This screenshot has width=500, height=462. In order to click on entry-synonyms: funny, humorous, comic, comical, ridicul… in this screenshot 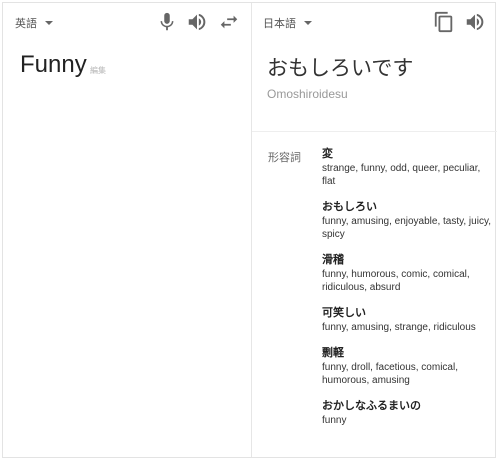, I will do `click(396, 281)`.